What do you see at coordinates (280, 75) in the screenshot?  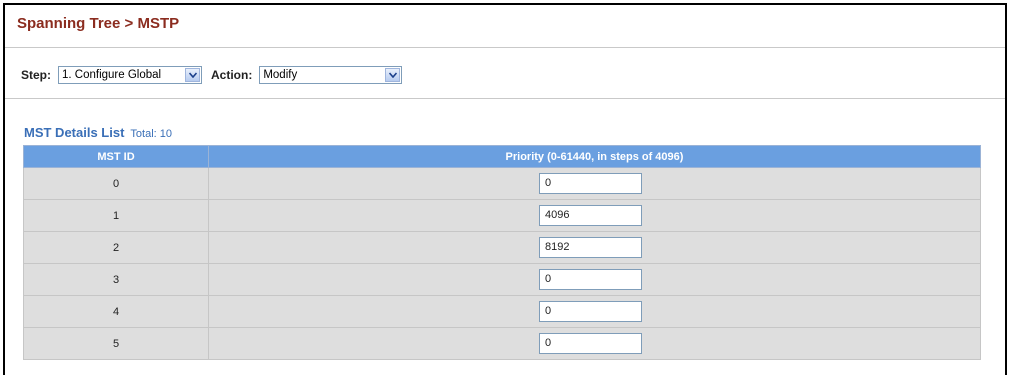 I see `action-select-value: Modify` at bounding box center [280, 75].